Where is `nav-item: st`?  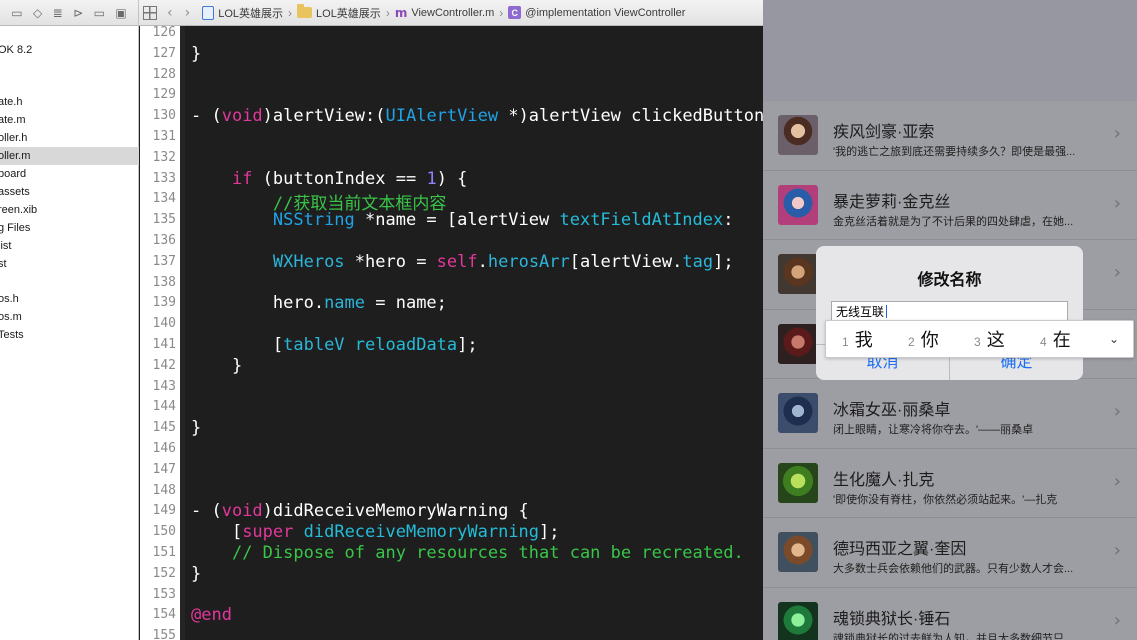
nav-item: st is located at coordinates (69, 264).